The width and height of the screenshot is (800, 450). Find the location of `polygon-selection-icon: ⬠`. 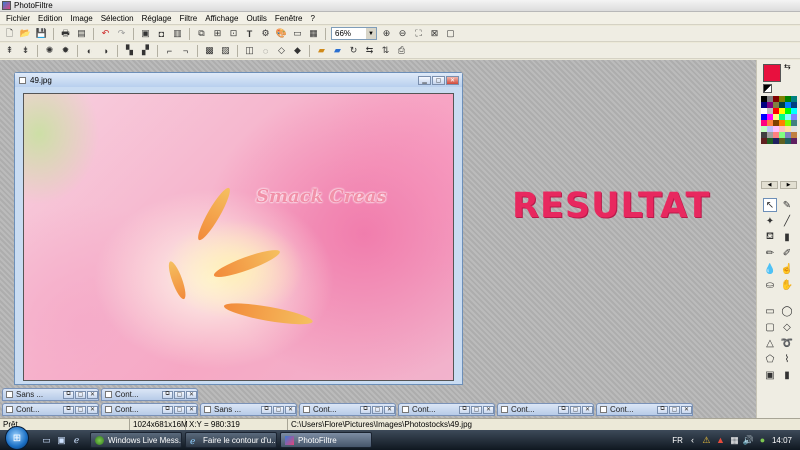

polygon-selection-icon: ⬠ is located at coordinates (770, 359).